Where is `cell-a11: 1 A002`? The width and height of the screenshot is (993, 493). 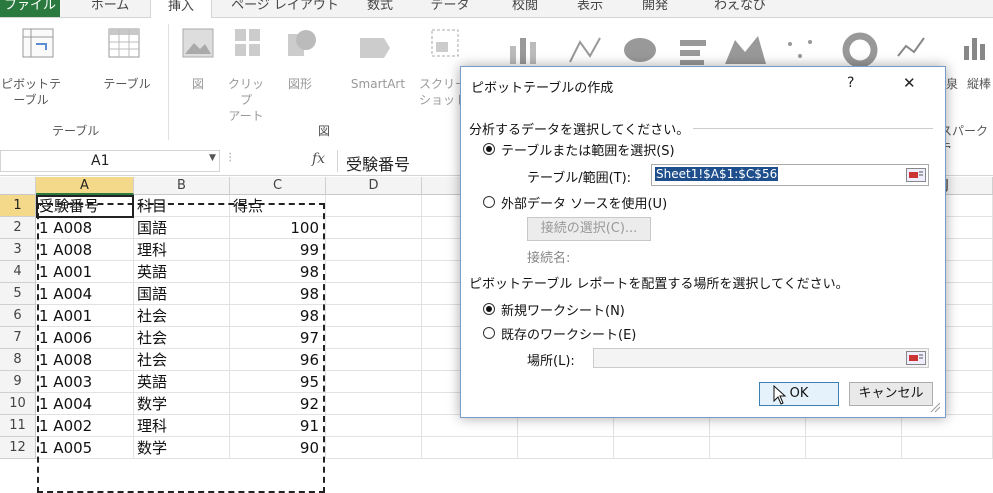
cell-a11: 1 A002 is located at coordinates (85, 426).